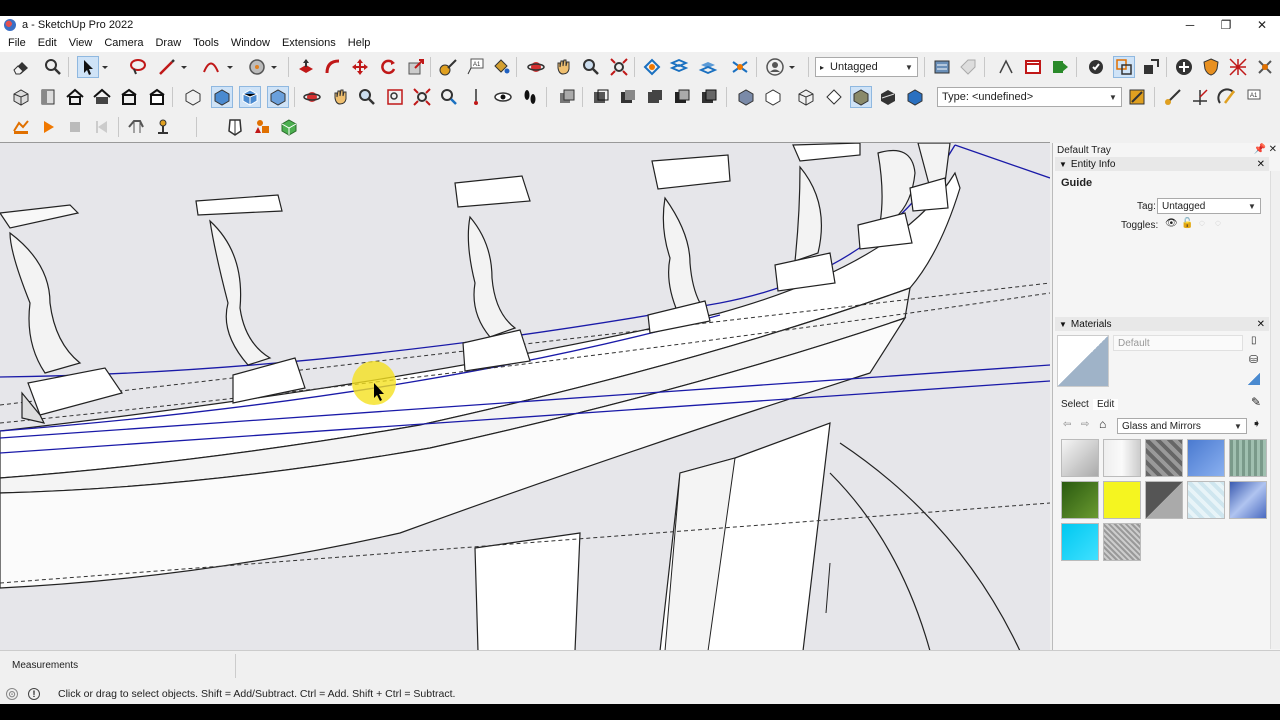 This screenshot has width=1280, height=720. What do you see at coordinates (250, 43) in the screenshot?
I see `menu-window: Window` at bounding box center [250, 43].